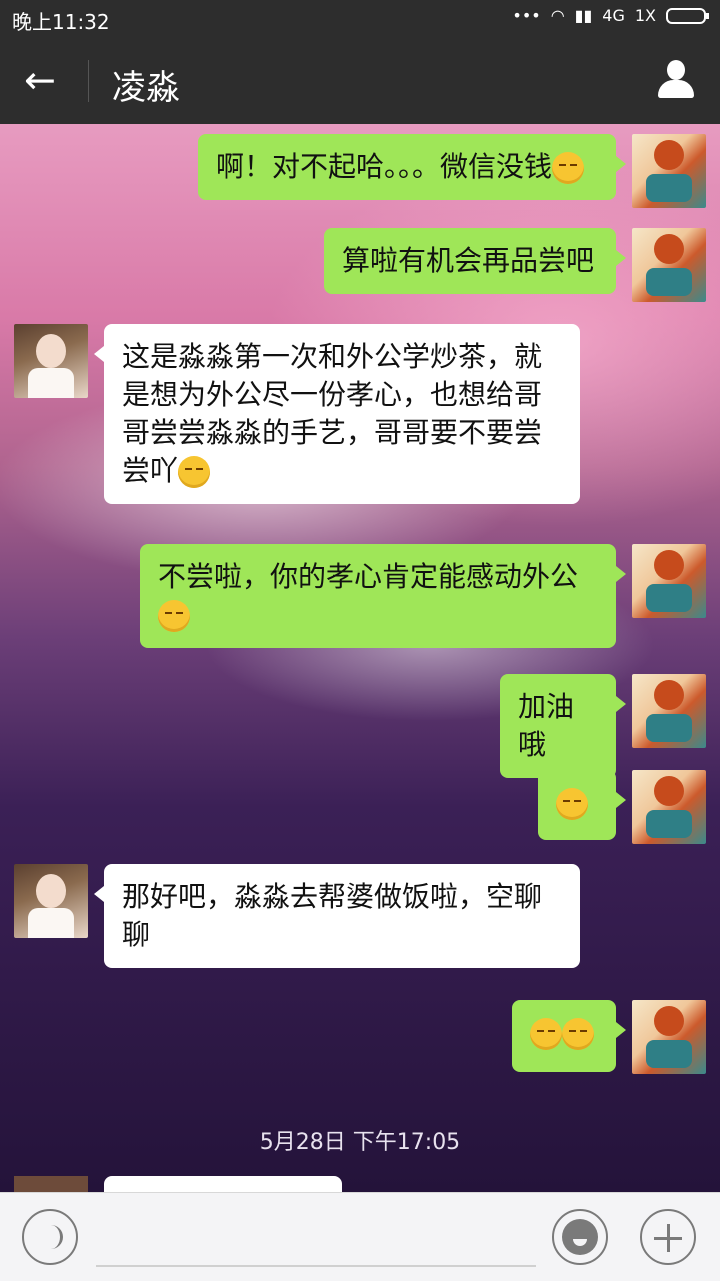  Describe the element at coordinates (526, 15) in the screenshot. I see `more-icon: •••` at that location.